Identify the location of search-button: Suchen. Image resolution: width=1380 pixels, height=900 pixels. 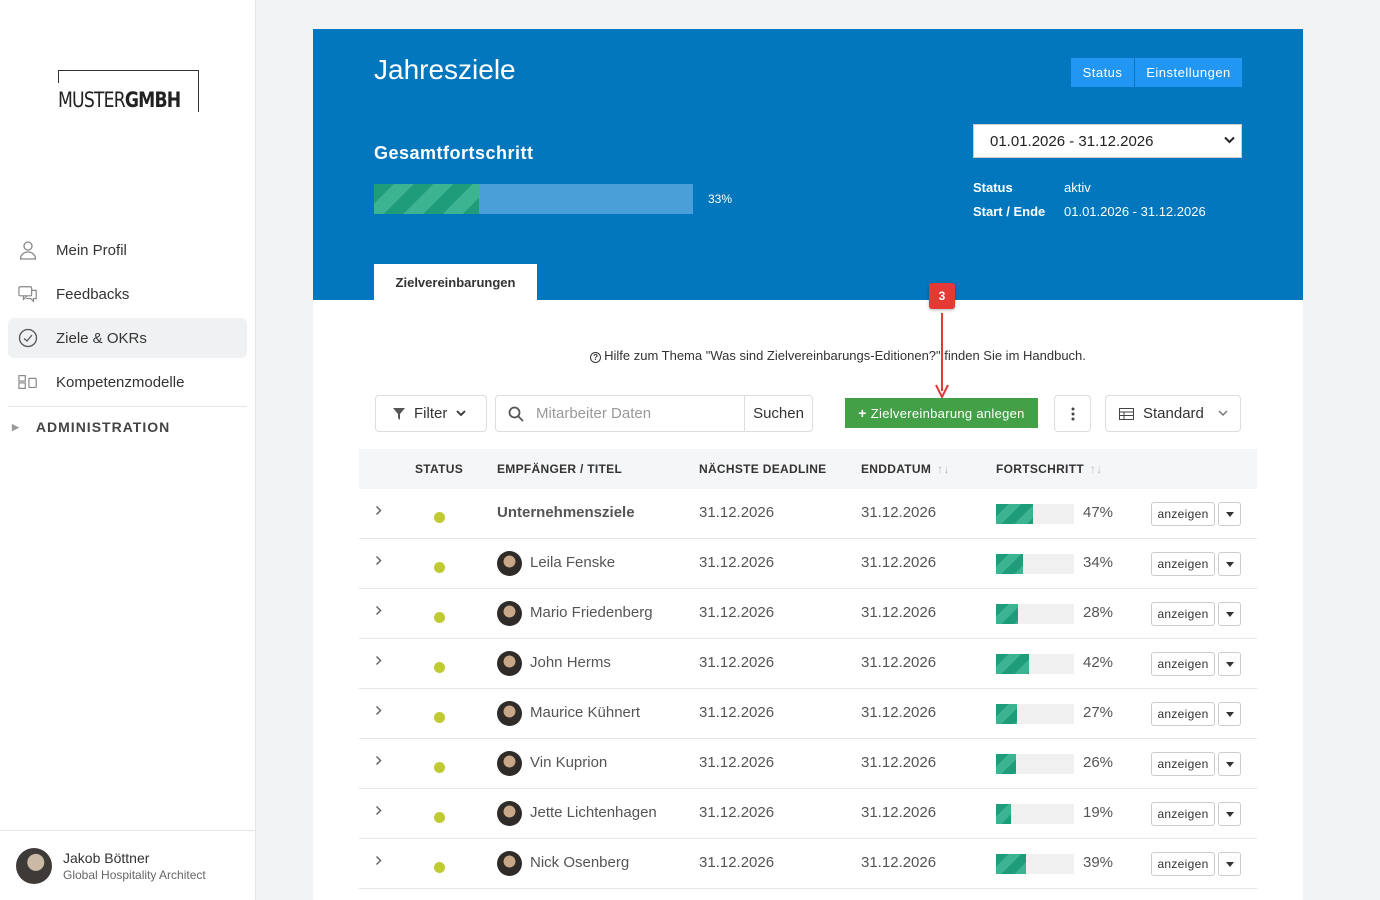
(778, 413).